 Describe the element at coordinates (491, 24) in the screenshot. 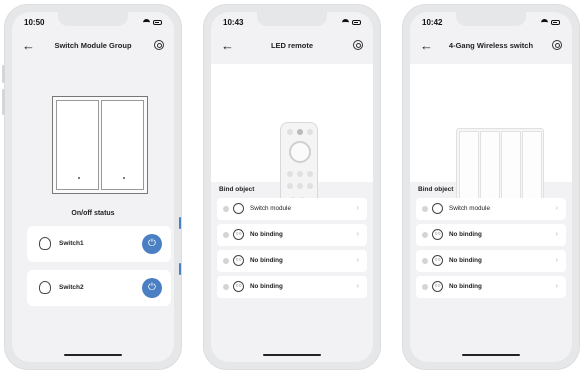

I see `status-bar: 10:42` at that location.